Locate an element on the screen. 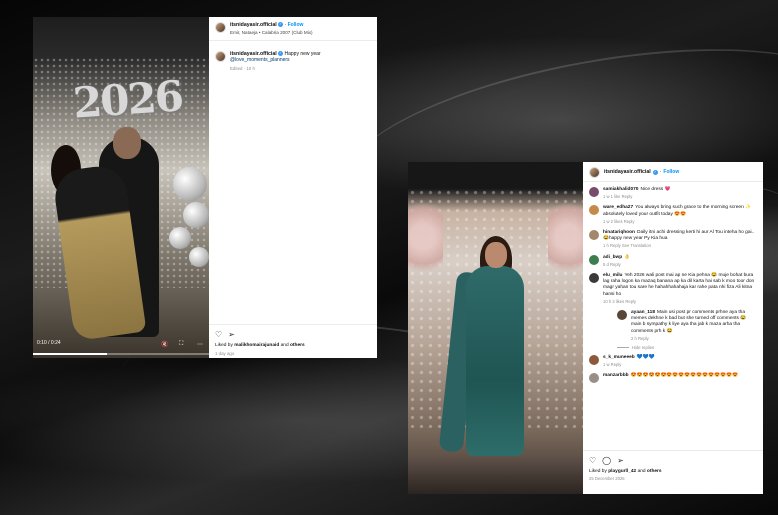 This screenshot has height=515, width=778. comment-meta: 2 h Reply is located at coordinates (694, 339).